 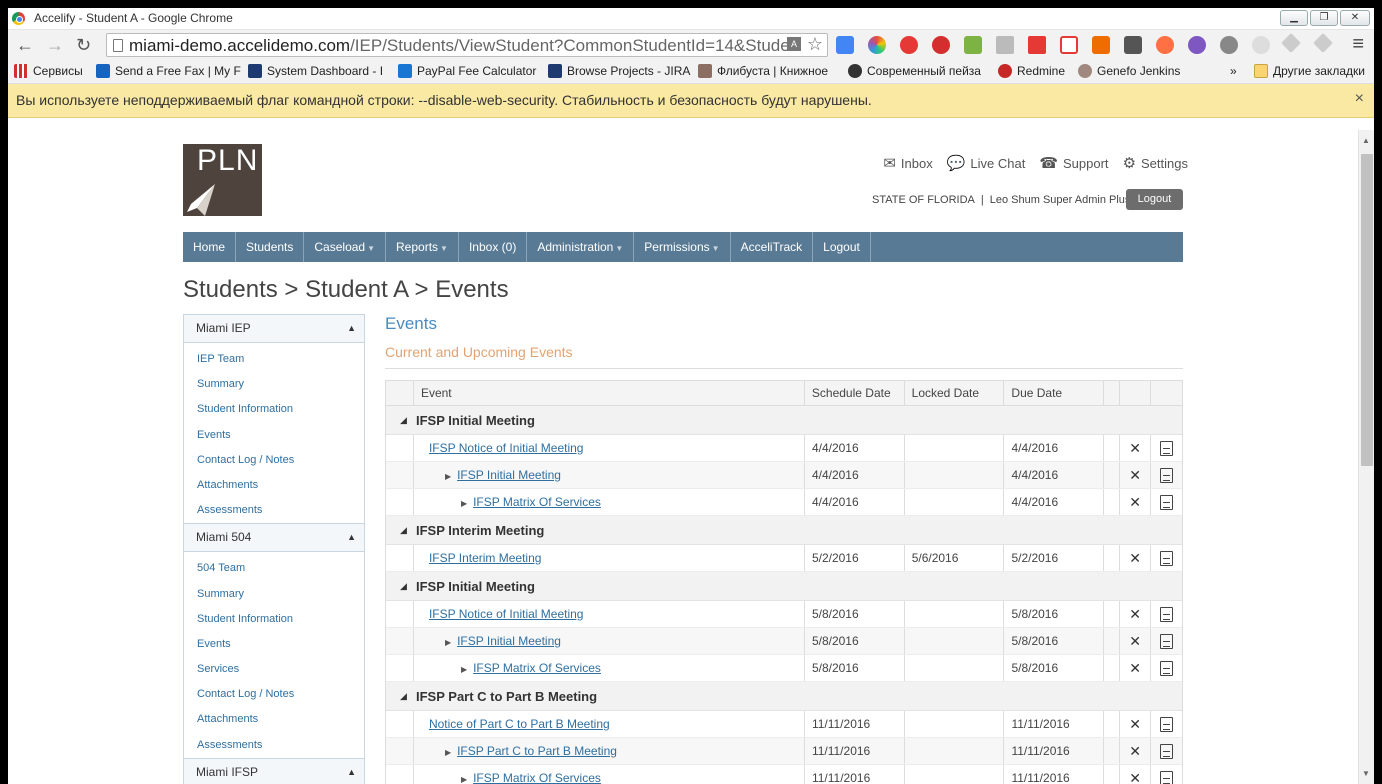 I want to click on bookmark-item: Современный пейза, so click(x=914, y=71).